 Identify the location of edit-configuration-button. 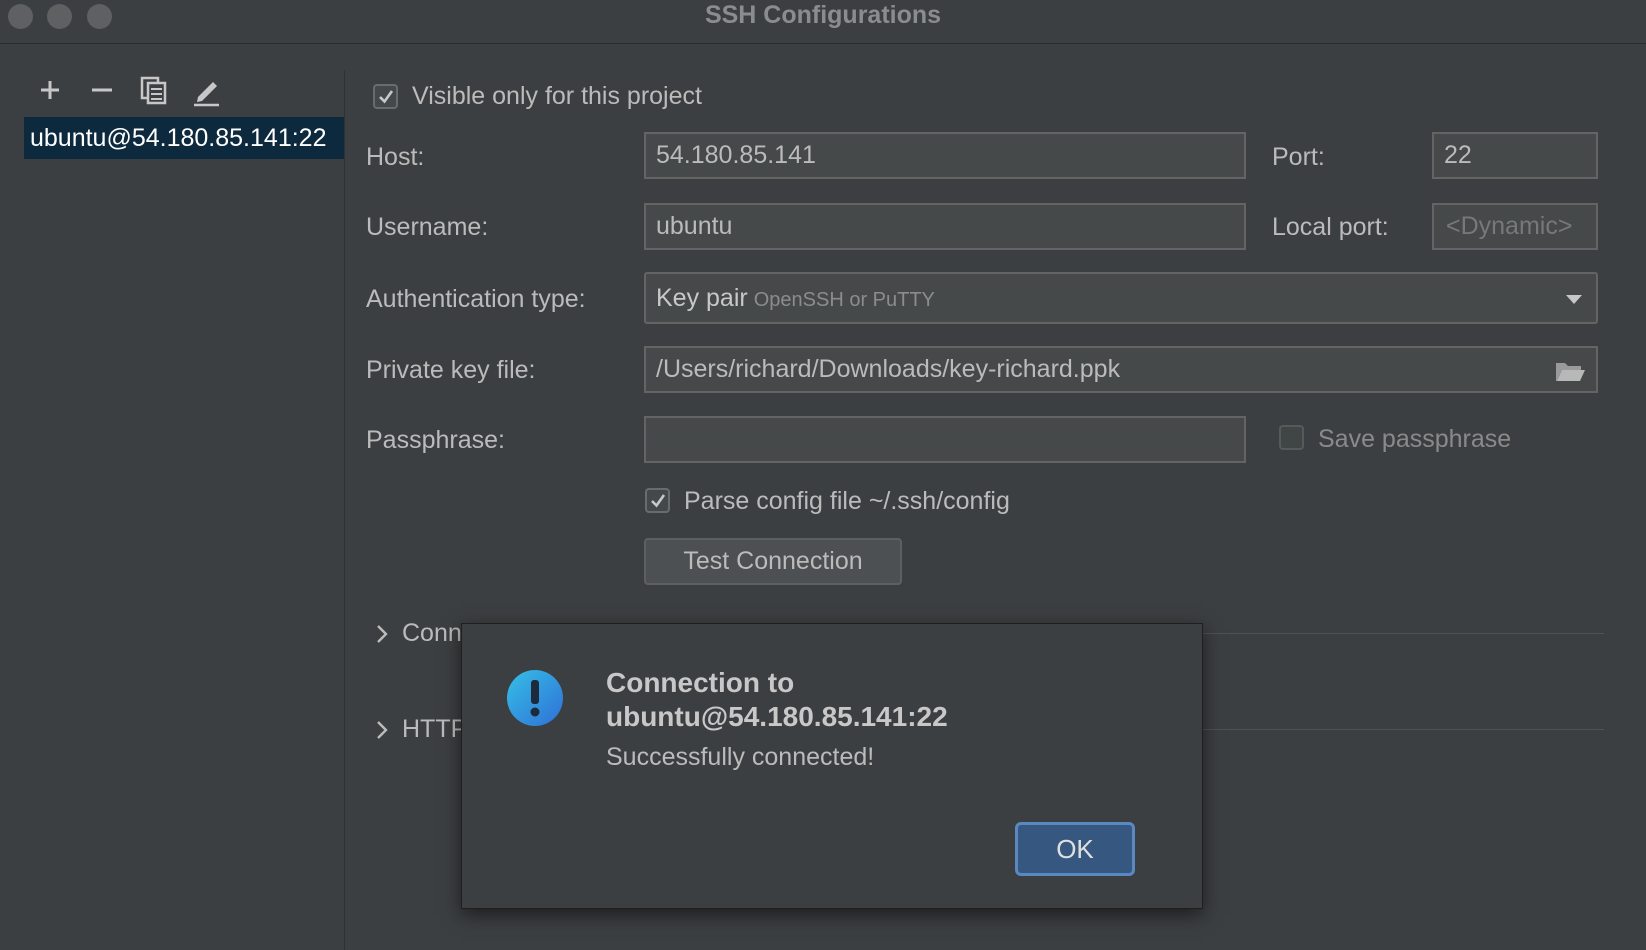
(206, 90).